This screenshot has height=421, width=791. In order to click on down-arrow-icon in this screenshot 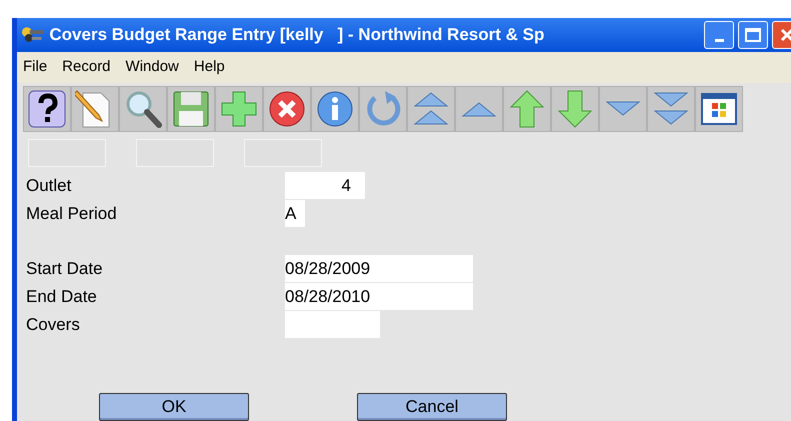, I will do `click(575, 109)`.